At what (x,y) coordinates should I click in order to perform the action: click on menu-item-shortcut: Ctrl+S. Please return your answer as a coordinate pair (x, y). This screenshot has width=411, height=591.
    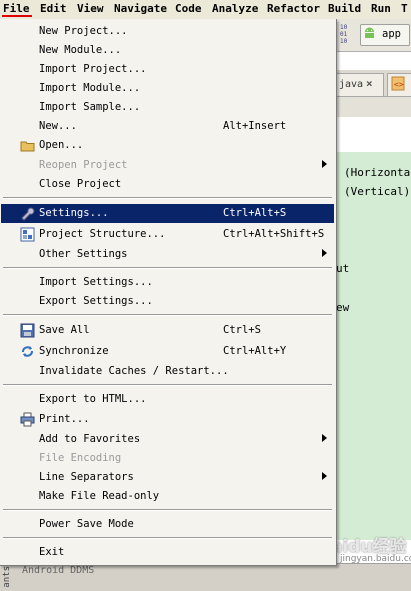
    Looking at the image, I should click on (242, 330).